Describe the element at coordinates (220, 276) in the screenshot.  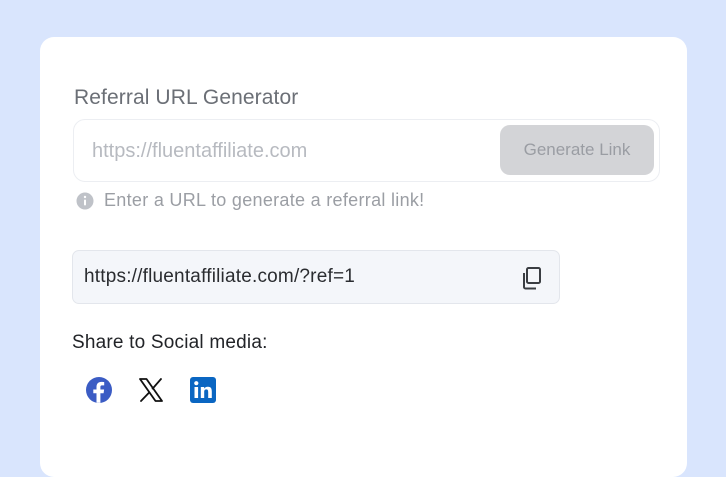
I see `generated-url: https://fluentaffiliate.com/?ref=1` at that location.